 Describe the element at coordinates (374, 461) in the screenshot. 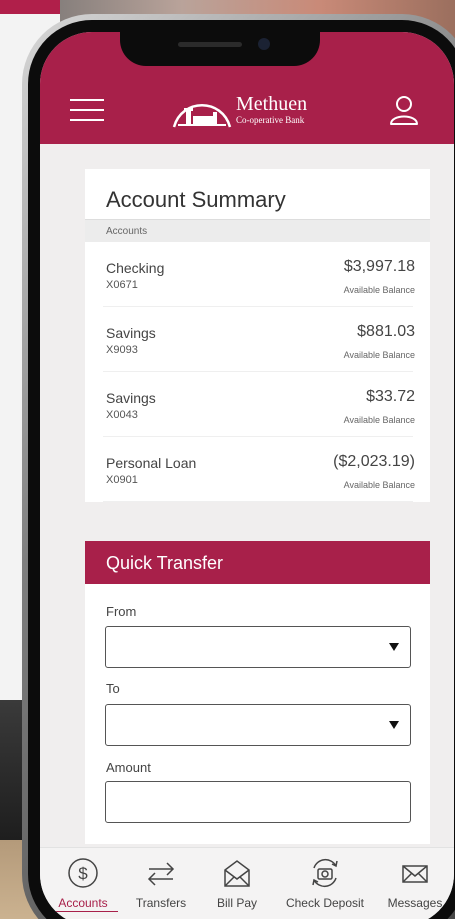

I see `account-balance: ($2,023.19)` at that location.